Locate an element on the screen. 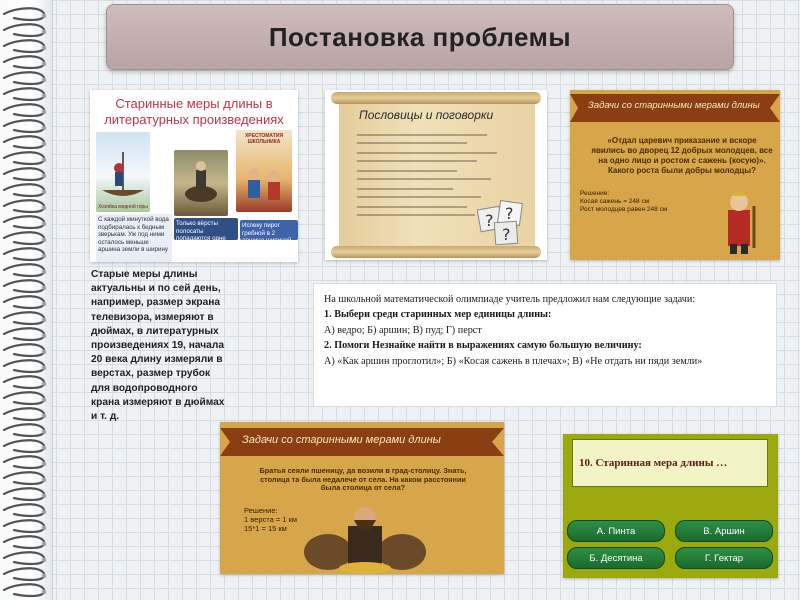  quiz-option-desyatina-button: Б. Десятина is located at coordinates (616, 558).